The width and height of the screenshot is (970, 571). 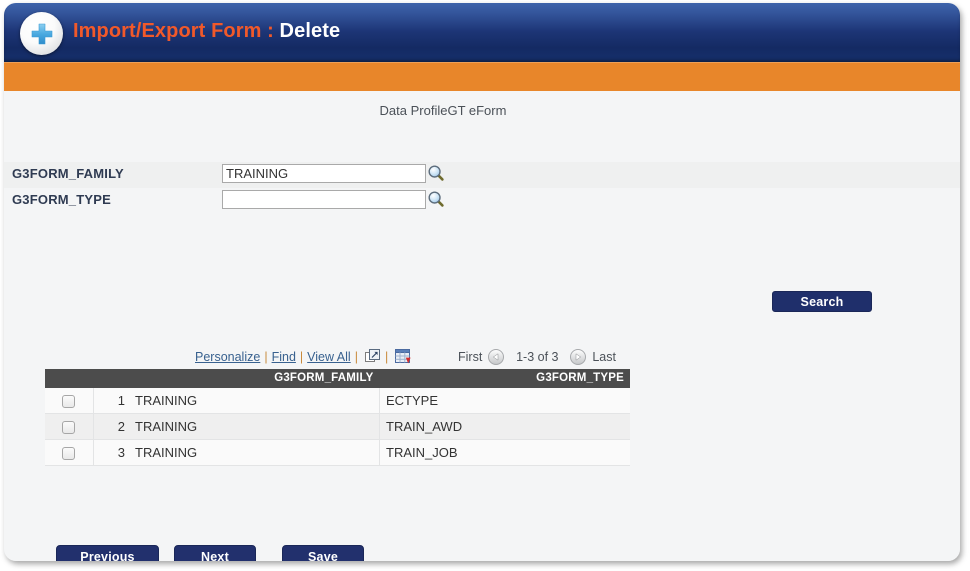 I want to click on label-g3form-type: G3FORM_TYPE, so click(x=61, y=199).